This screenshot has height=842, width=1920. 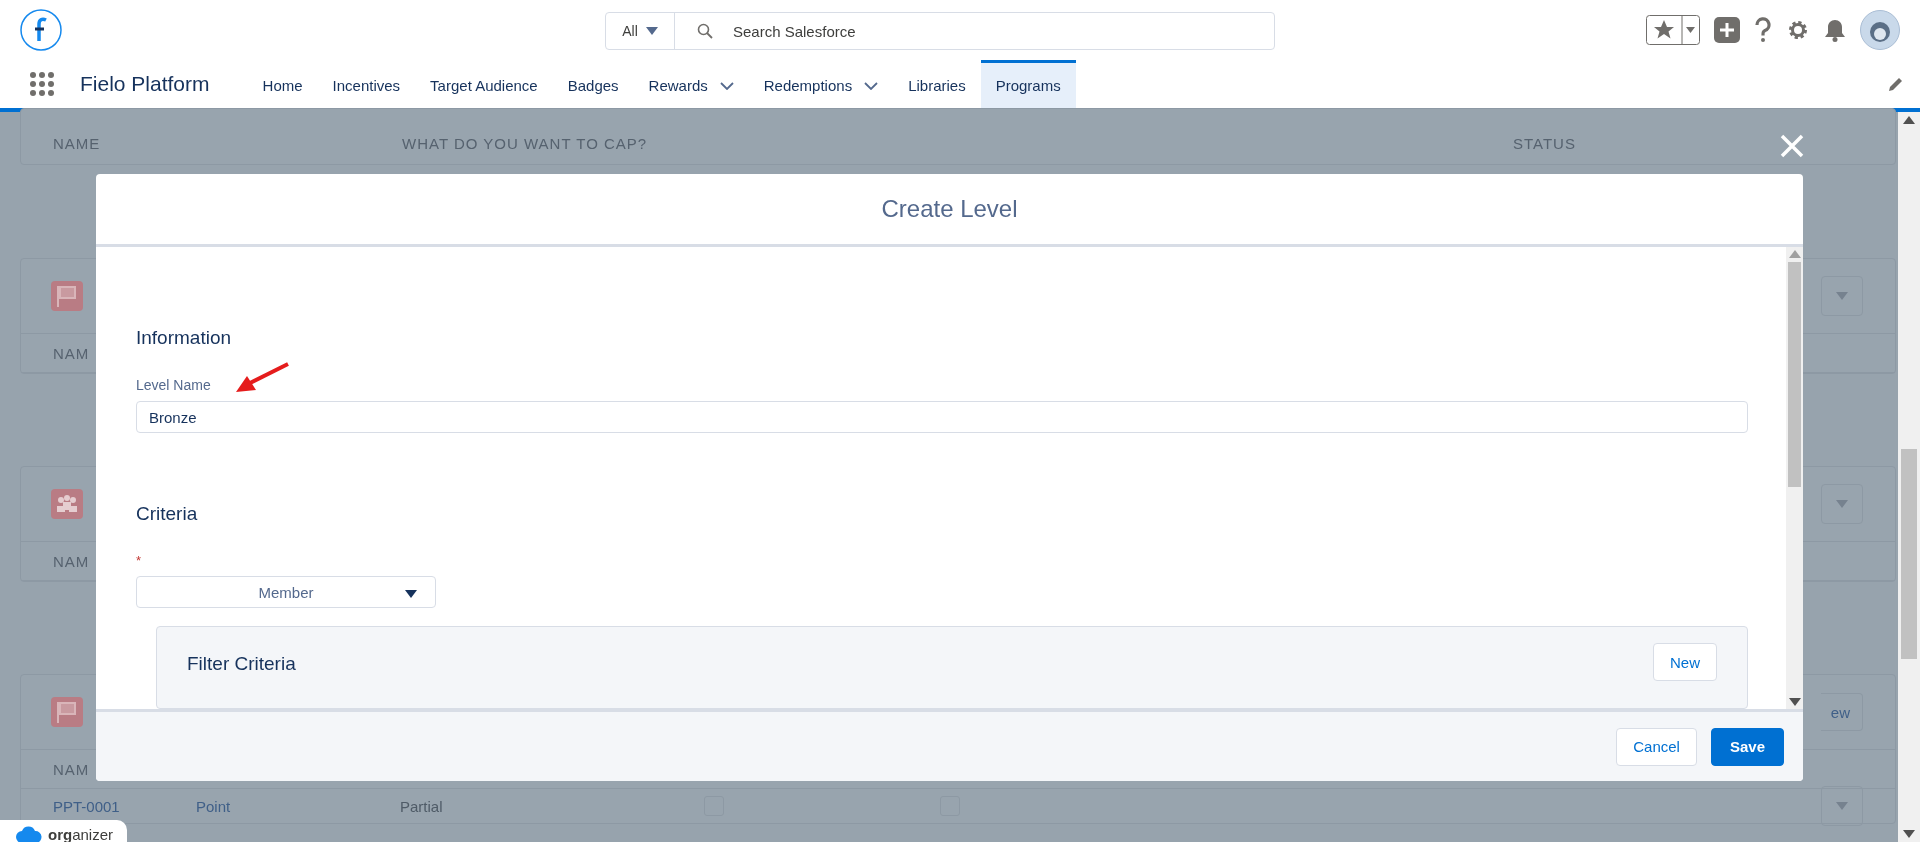 What do you see at coordinates (1544, 143) in the screenshot?
I see `column-header: STATUS` at bounding box center [1544, 143].